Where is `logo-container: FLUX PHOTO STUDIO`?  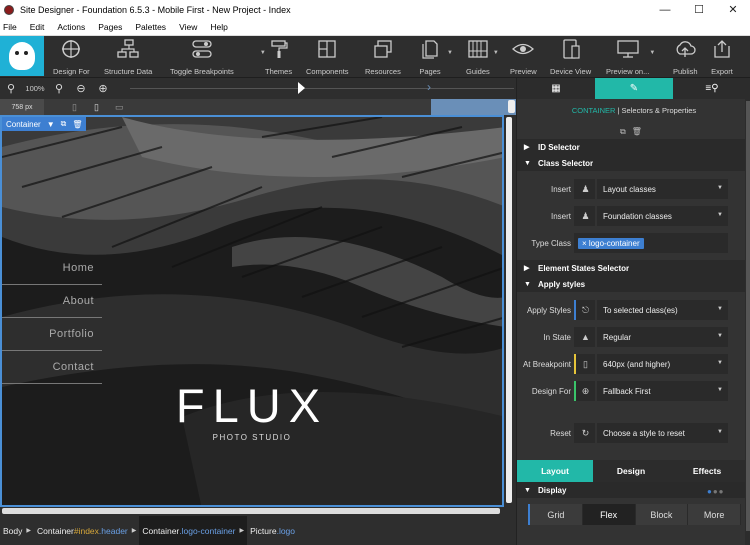 logo-container: FLUX PHOTO STUDIO is located at coordinates (252, 412).